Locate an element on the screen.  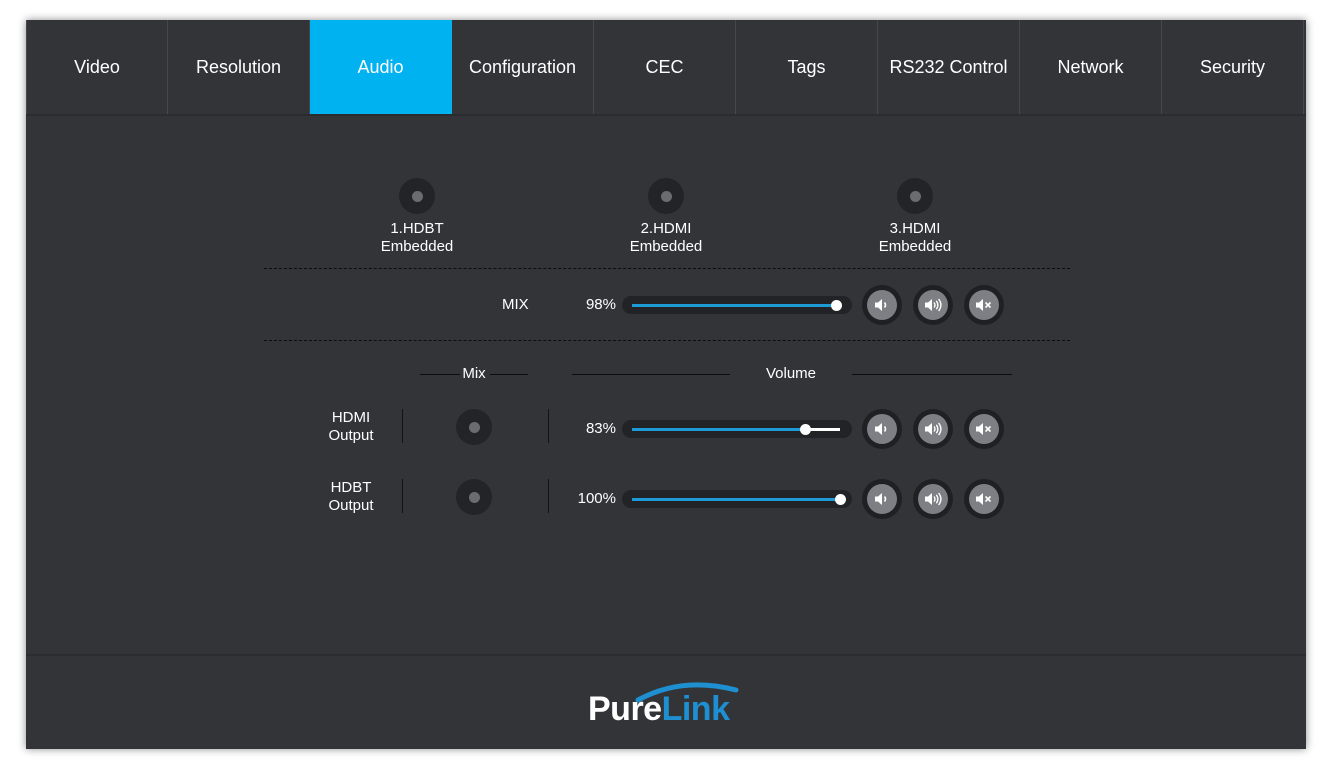
mix-volume-up-button is located at coordinates (933, 305).